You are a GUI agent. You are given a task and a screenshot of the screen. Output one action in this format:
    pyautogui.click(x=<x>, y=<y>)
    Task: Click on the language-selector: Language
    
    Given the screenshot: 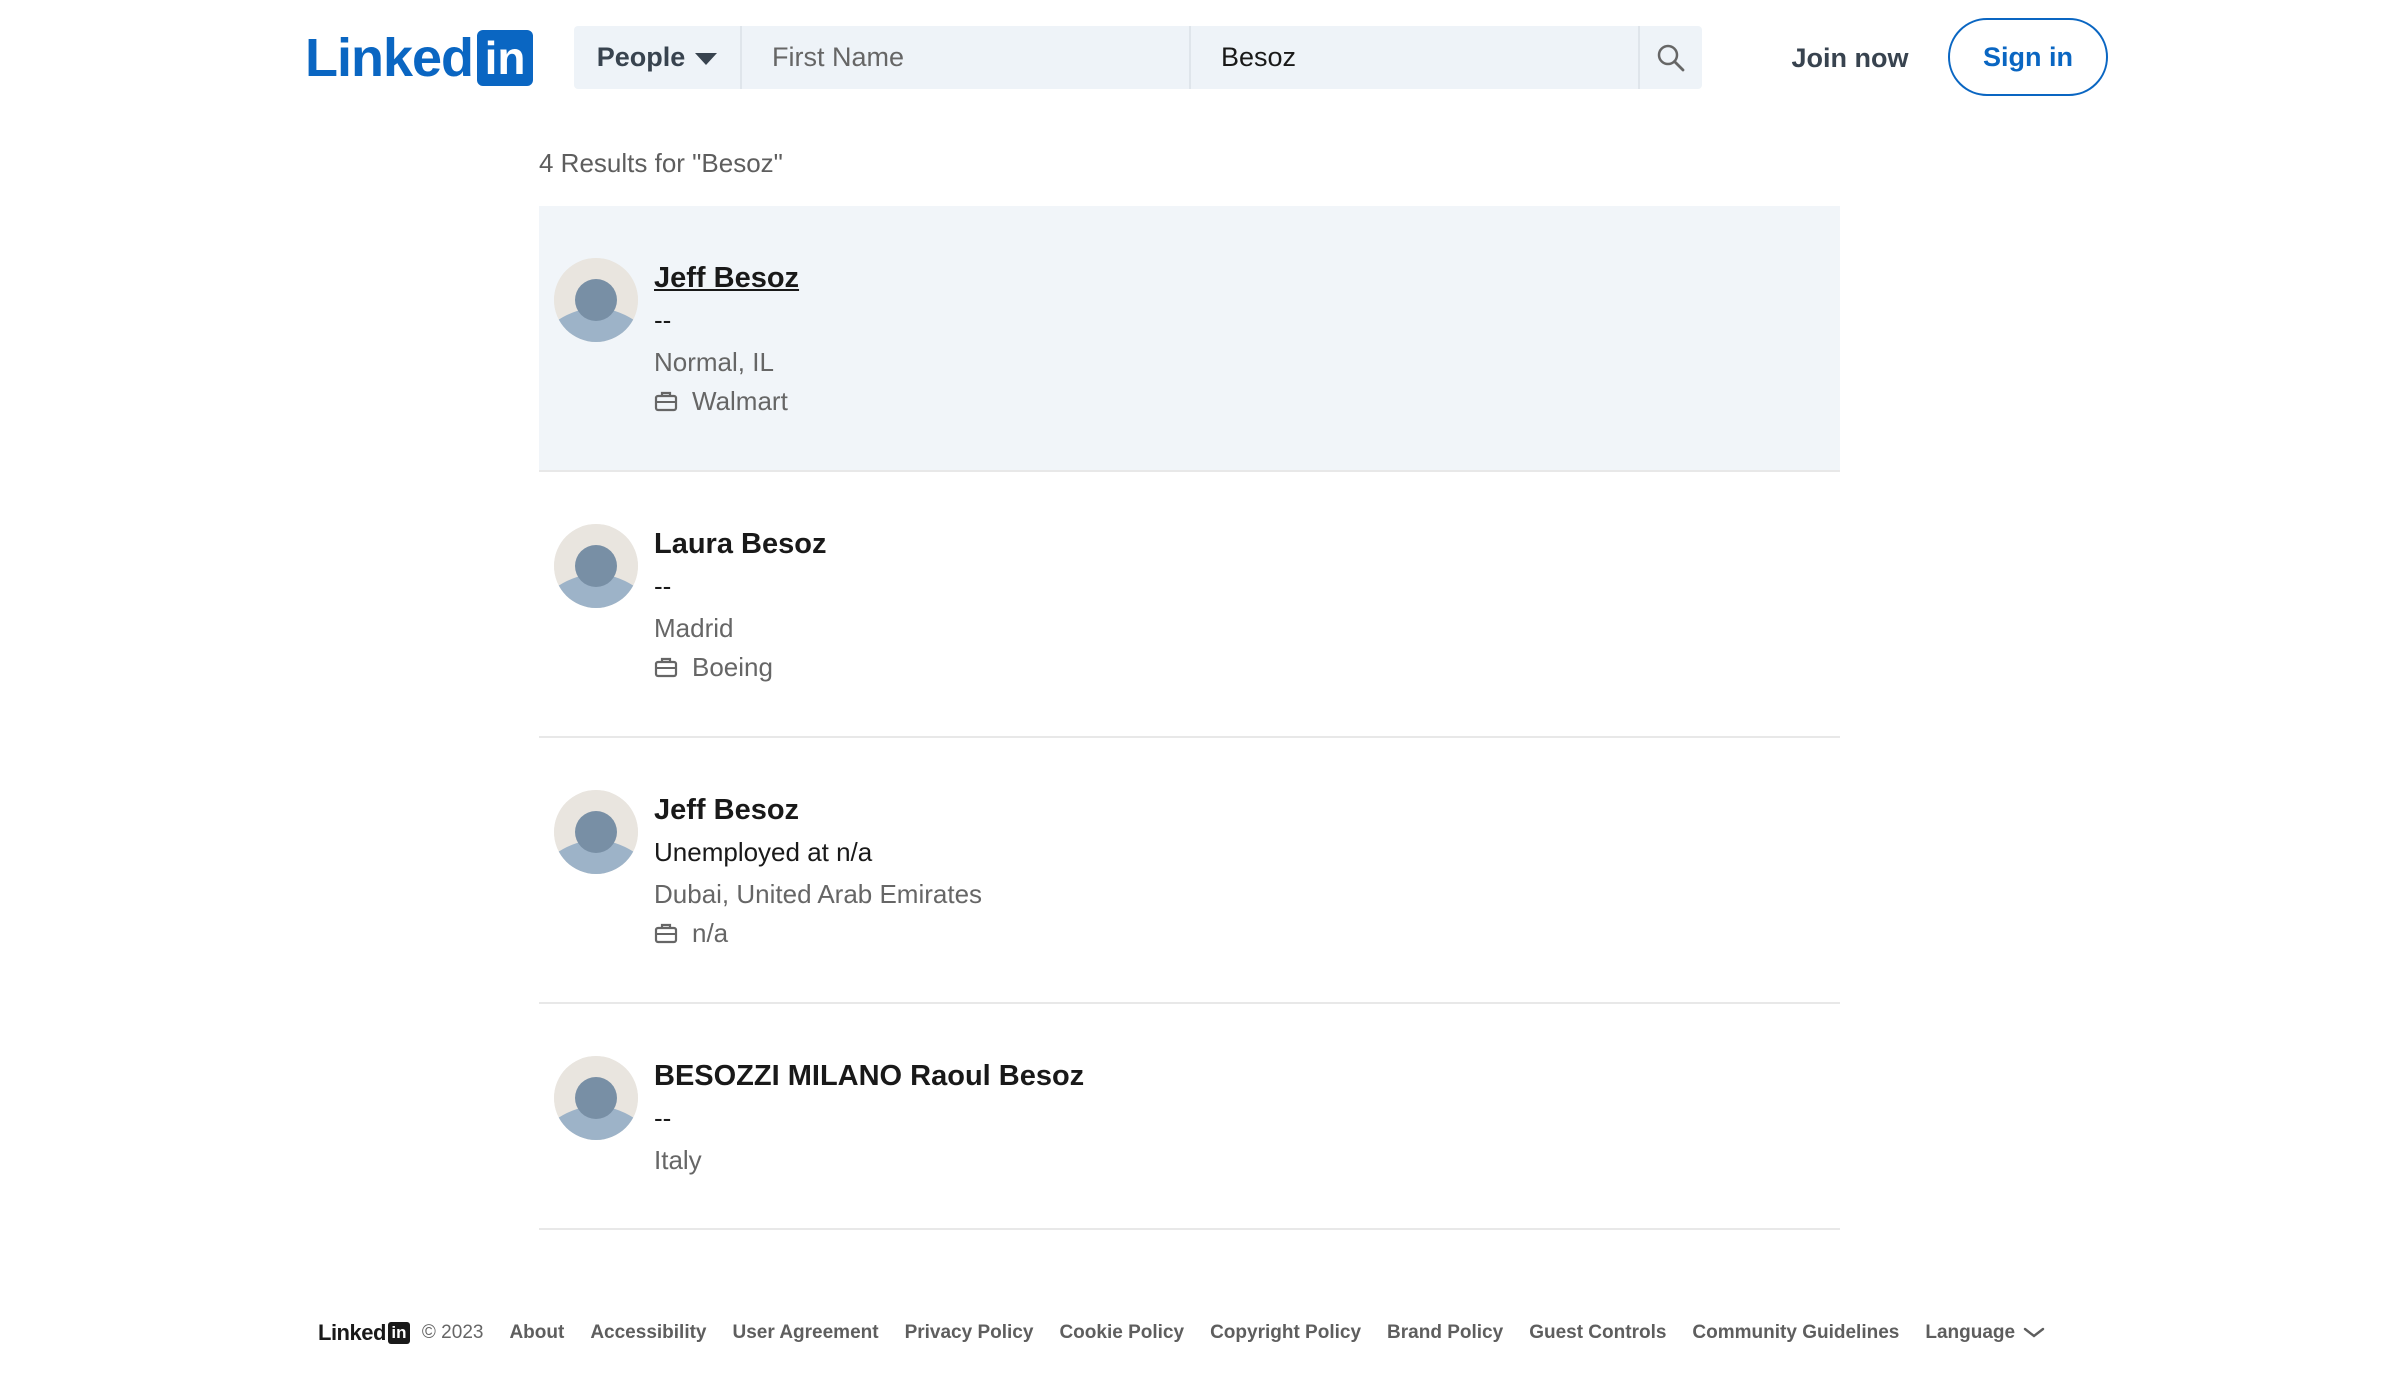 What is the action you would take?
    pyautogui.click(x=1985, y=1333)
    